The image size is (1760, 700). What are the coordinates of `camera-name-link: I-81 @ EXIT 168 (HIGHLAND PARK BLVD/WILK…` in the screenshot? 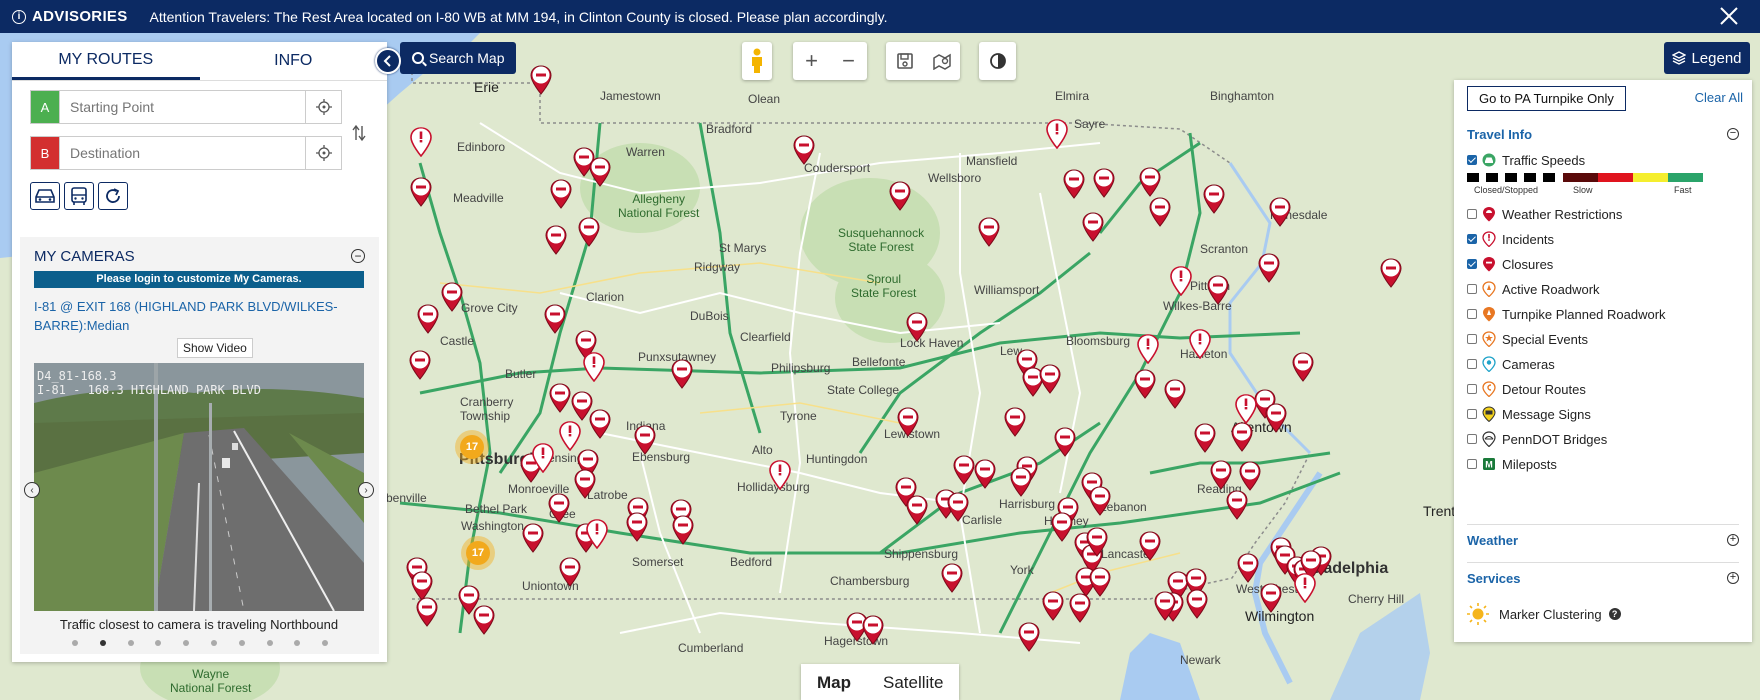 It's located at (194, 316).